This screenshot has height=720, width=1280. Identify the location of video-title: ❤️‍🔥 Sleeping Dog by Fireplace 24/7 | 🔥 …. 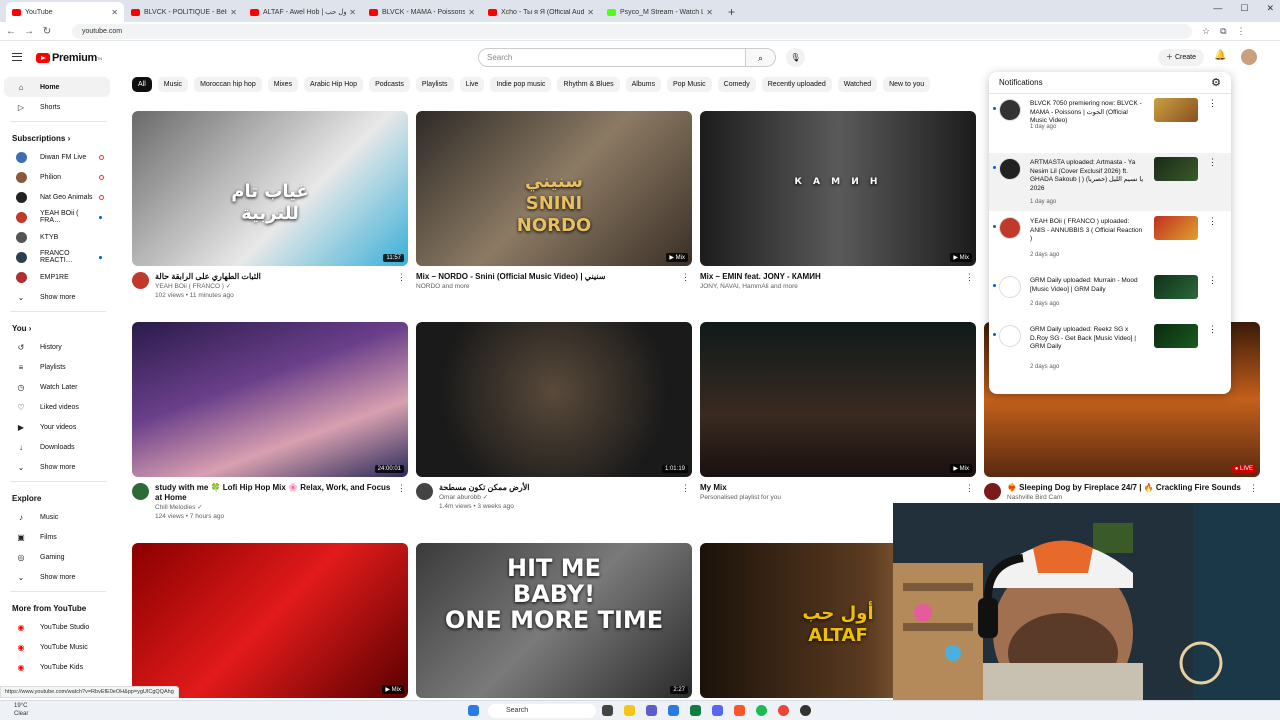
(1131, 488).